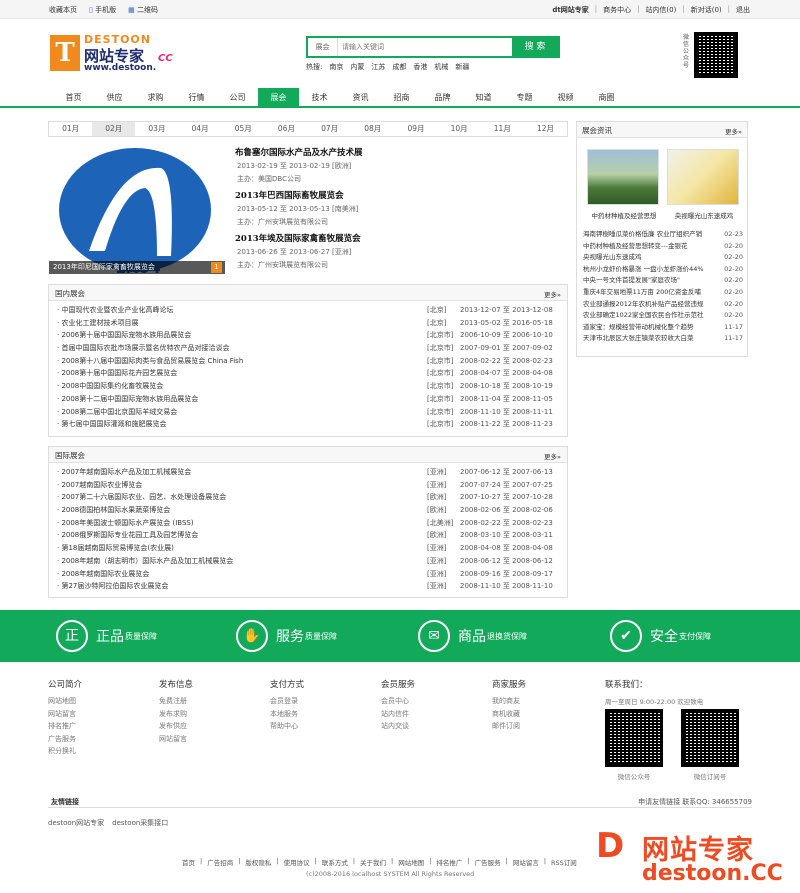 This screenshot has width=800, height=893. What do you see at coordinates (449, 862) in the screenshot?
I see `bottom-link: 排名推广` at bounding box center [449, 862].